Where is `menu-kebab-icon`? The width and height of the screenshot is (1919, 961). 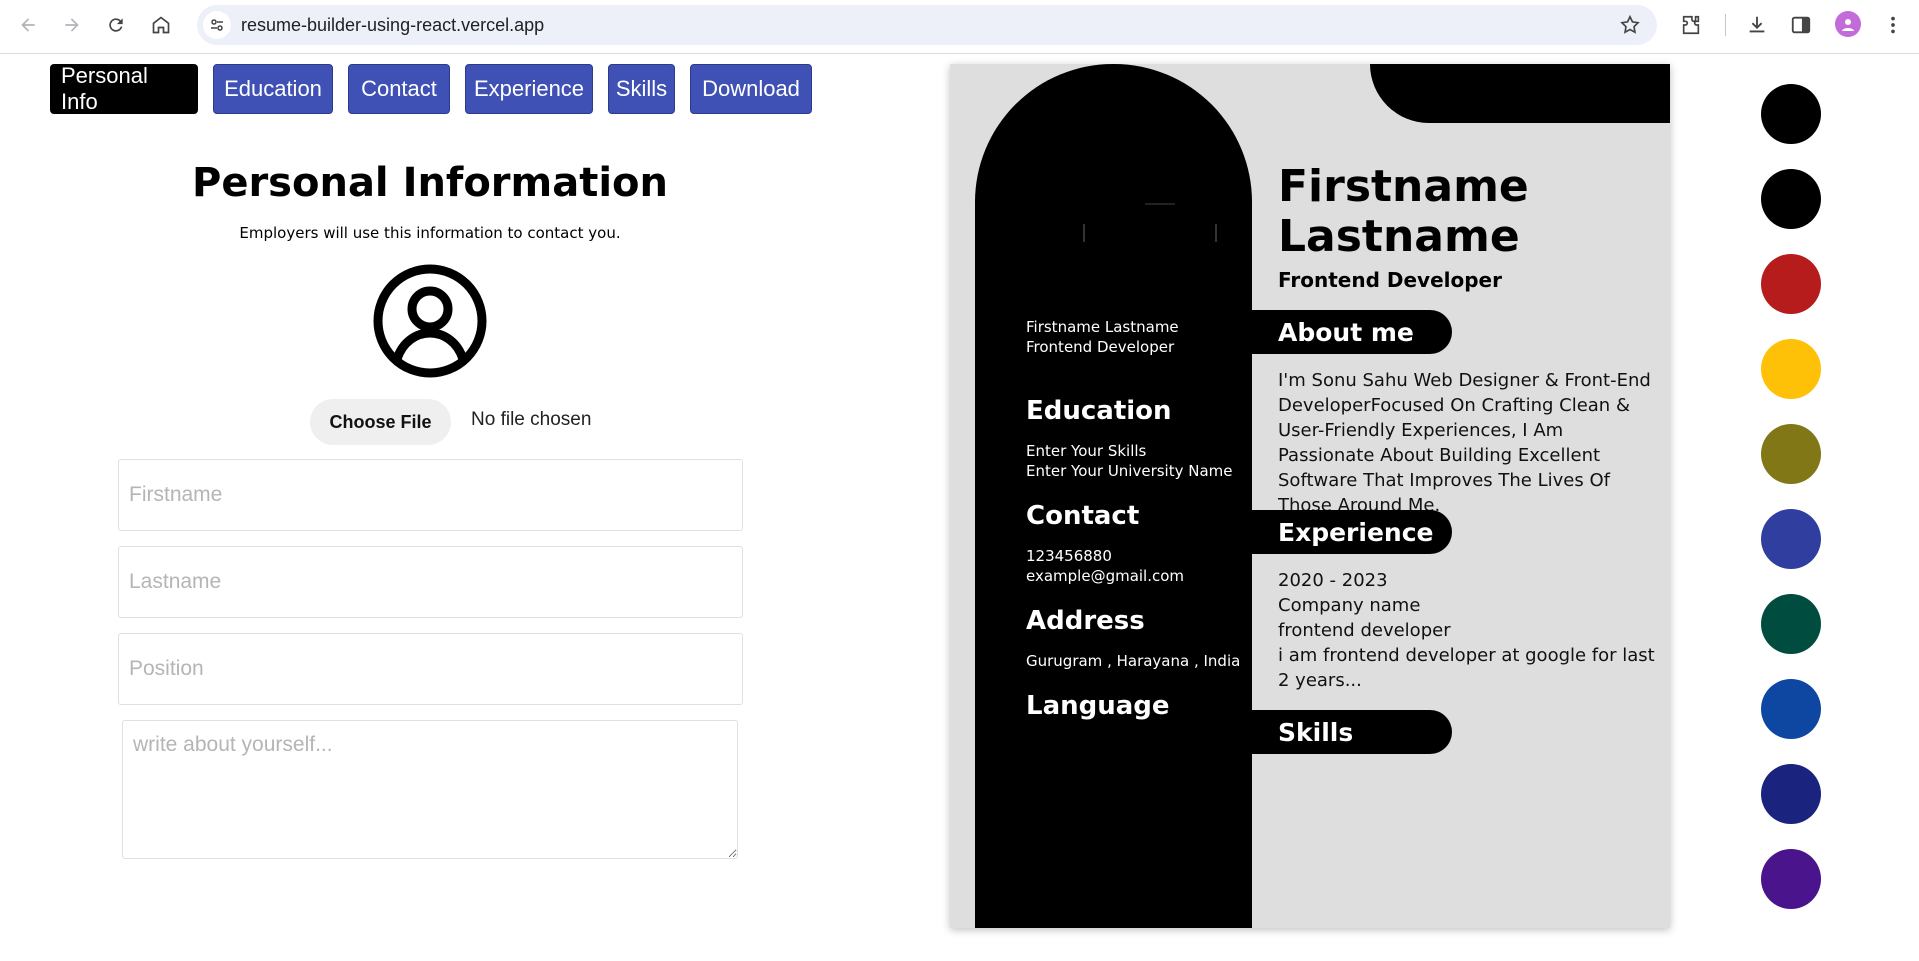 menu-kebab-icon is located at coordinates (1893, 25).